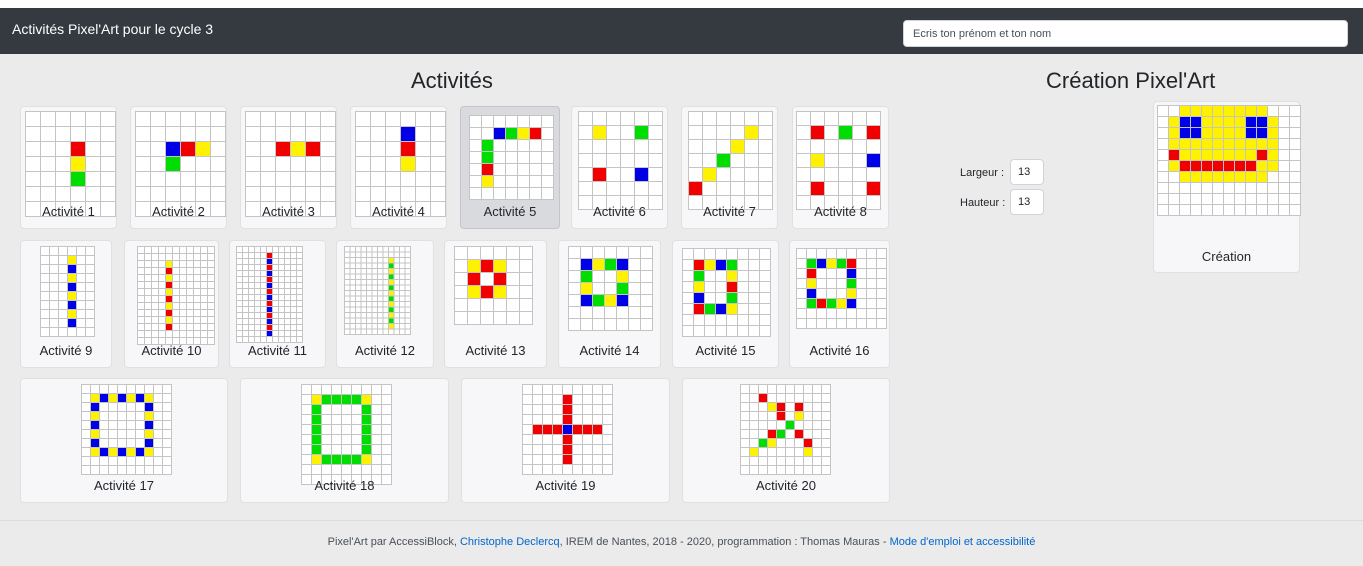 This screenshot has width=1363, height=566. I want to click on activity-card-11: Activité 11, so click(277, 304).